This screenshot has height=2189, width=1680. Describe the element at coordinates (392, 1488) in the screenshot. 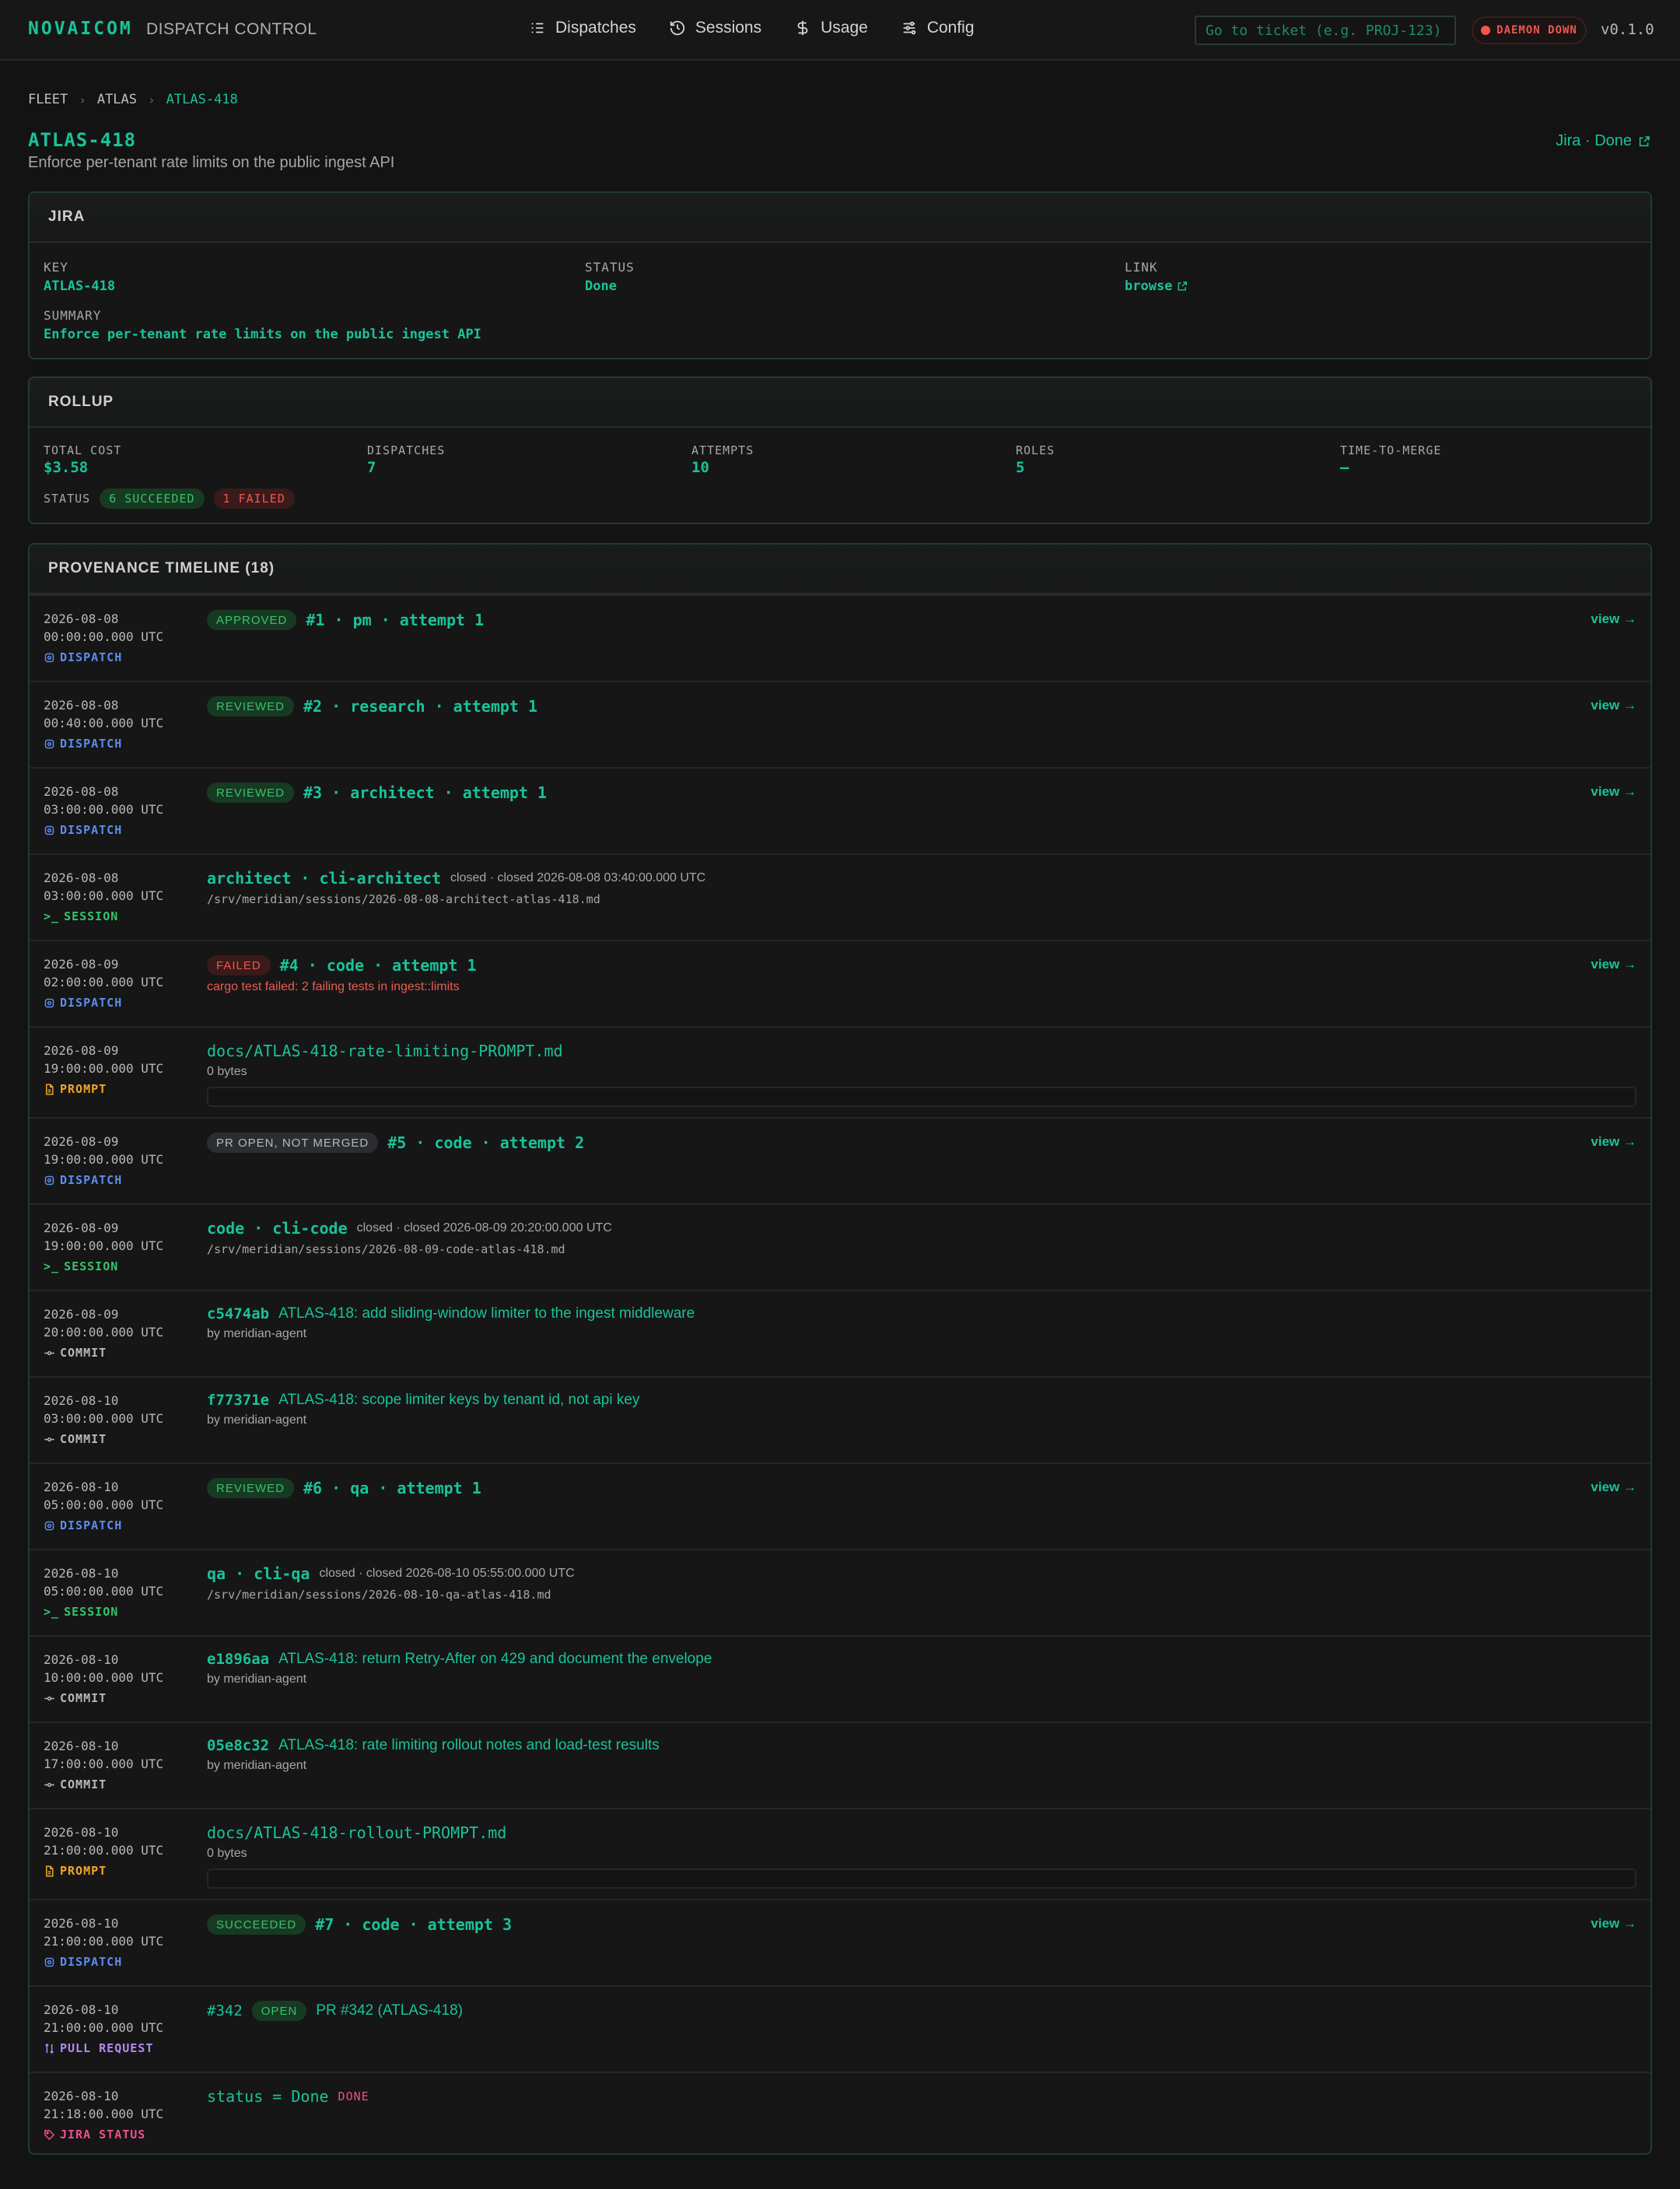

I see `event-title: #6 · qa · attempt 1` at that location.